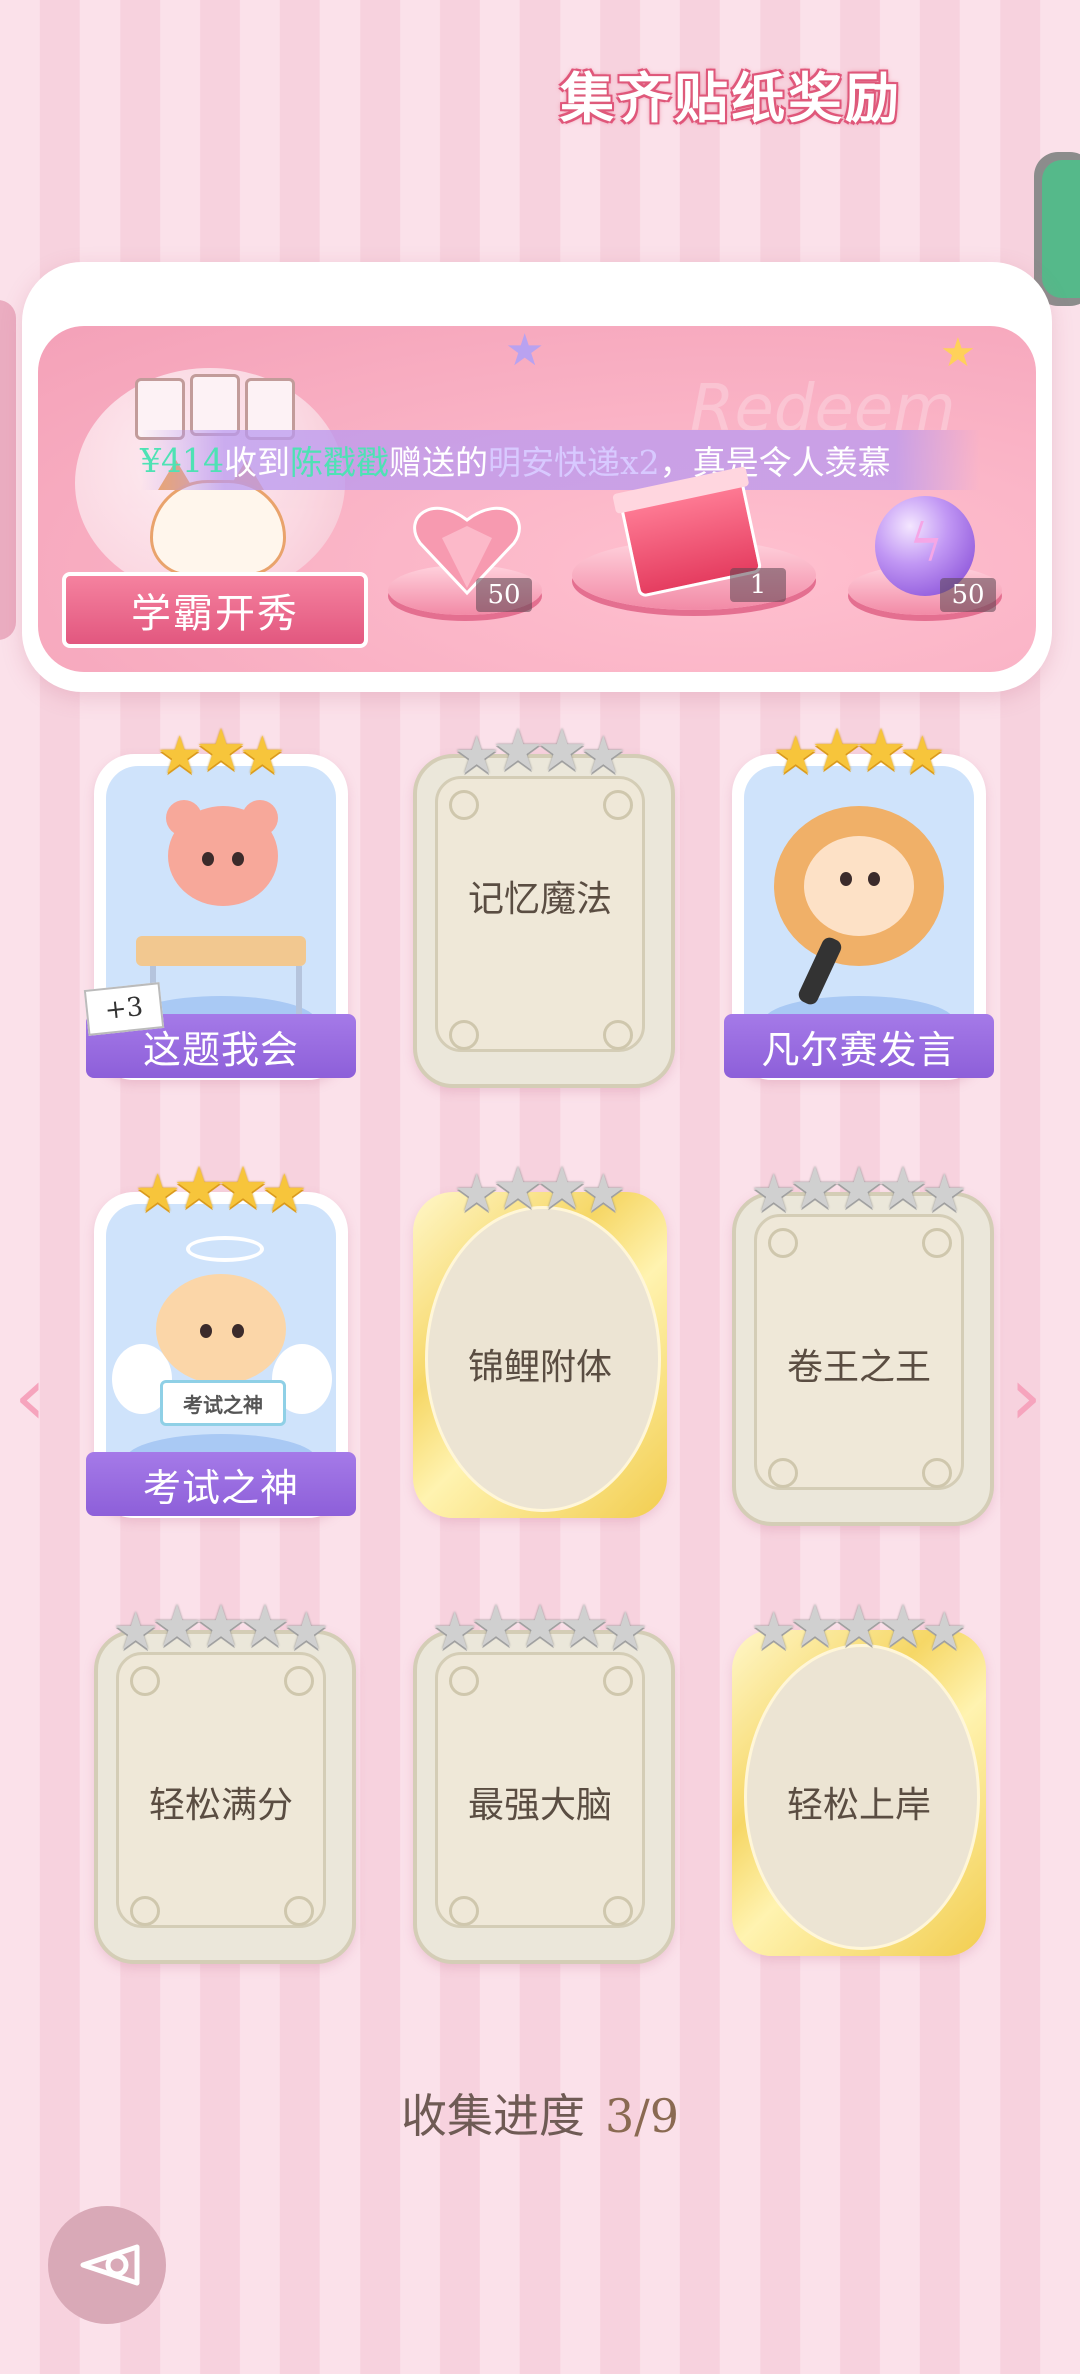 Image resolution: width=1080 pixels, height=2374 pixels. What do you see at coordinates (858, 1367) in the screenshot?
I see `card-name: 卷王之王` at bounding box center [858, 1367].